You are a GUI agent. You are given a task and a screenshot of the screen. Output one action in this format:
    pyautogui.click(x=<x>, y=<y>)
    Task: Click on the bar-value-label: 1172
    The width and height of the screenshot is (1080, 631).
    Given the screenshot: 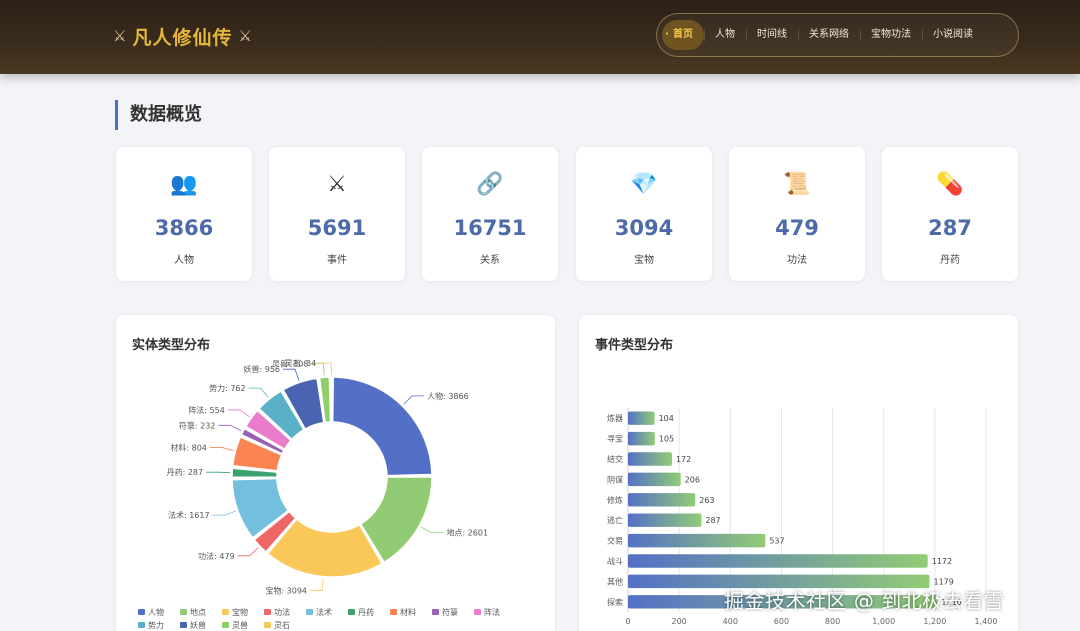 What is the action you would take?
    pyautogui.click(x=942, y=561)
    